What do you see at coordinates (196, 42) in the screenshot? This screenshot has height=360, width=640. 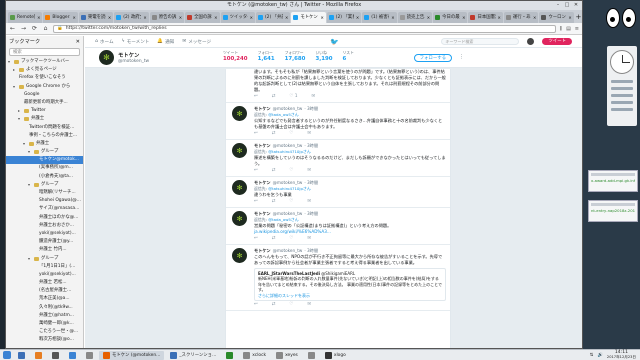 I see `twitter-nav-mail: ✉ メッセージ` at bounding box center [196, 42].